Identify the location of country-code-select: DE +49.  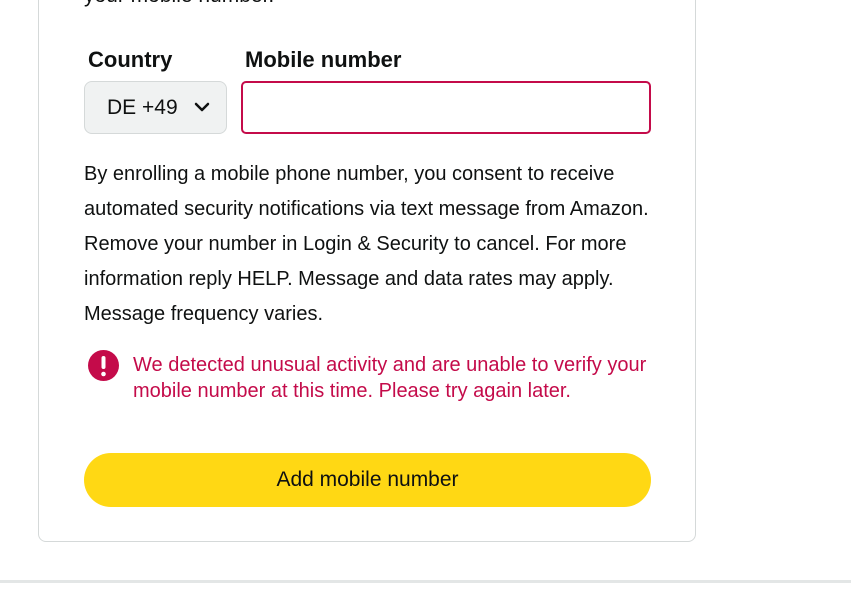
(155, 107).